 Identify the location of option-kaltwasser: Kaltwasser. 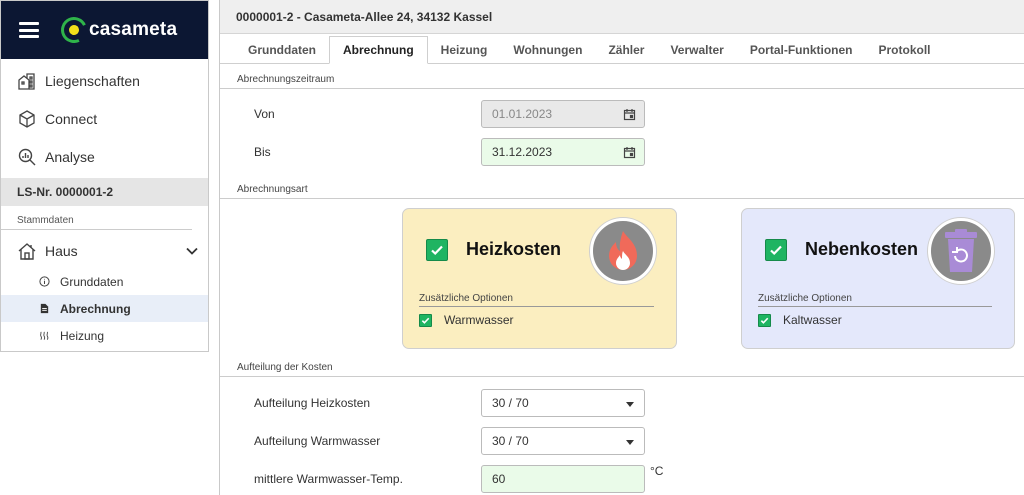
(800, 320).